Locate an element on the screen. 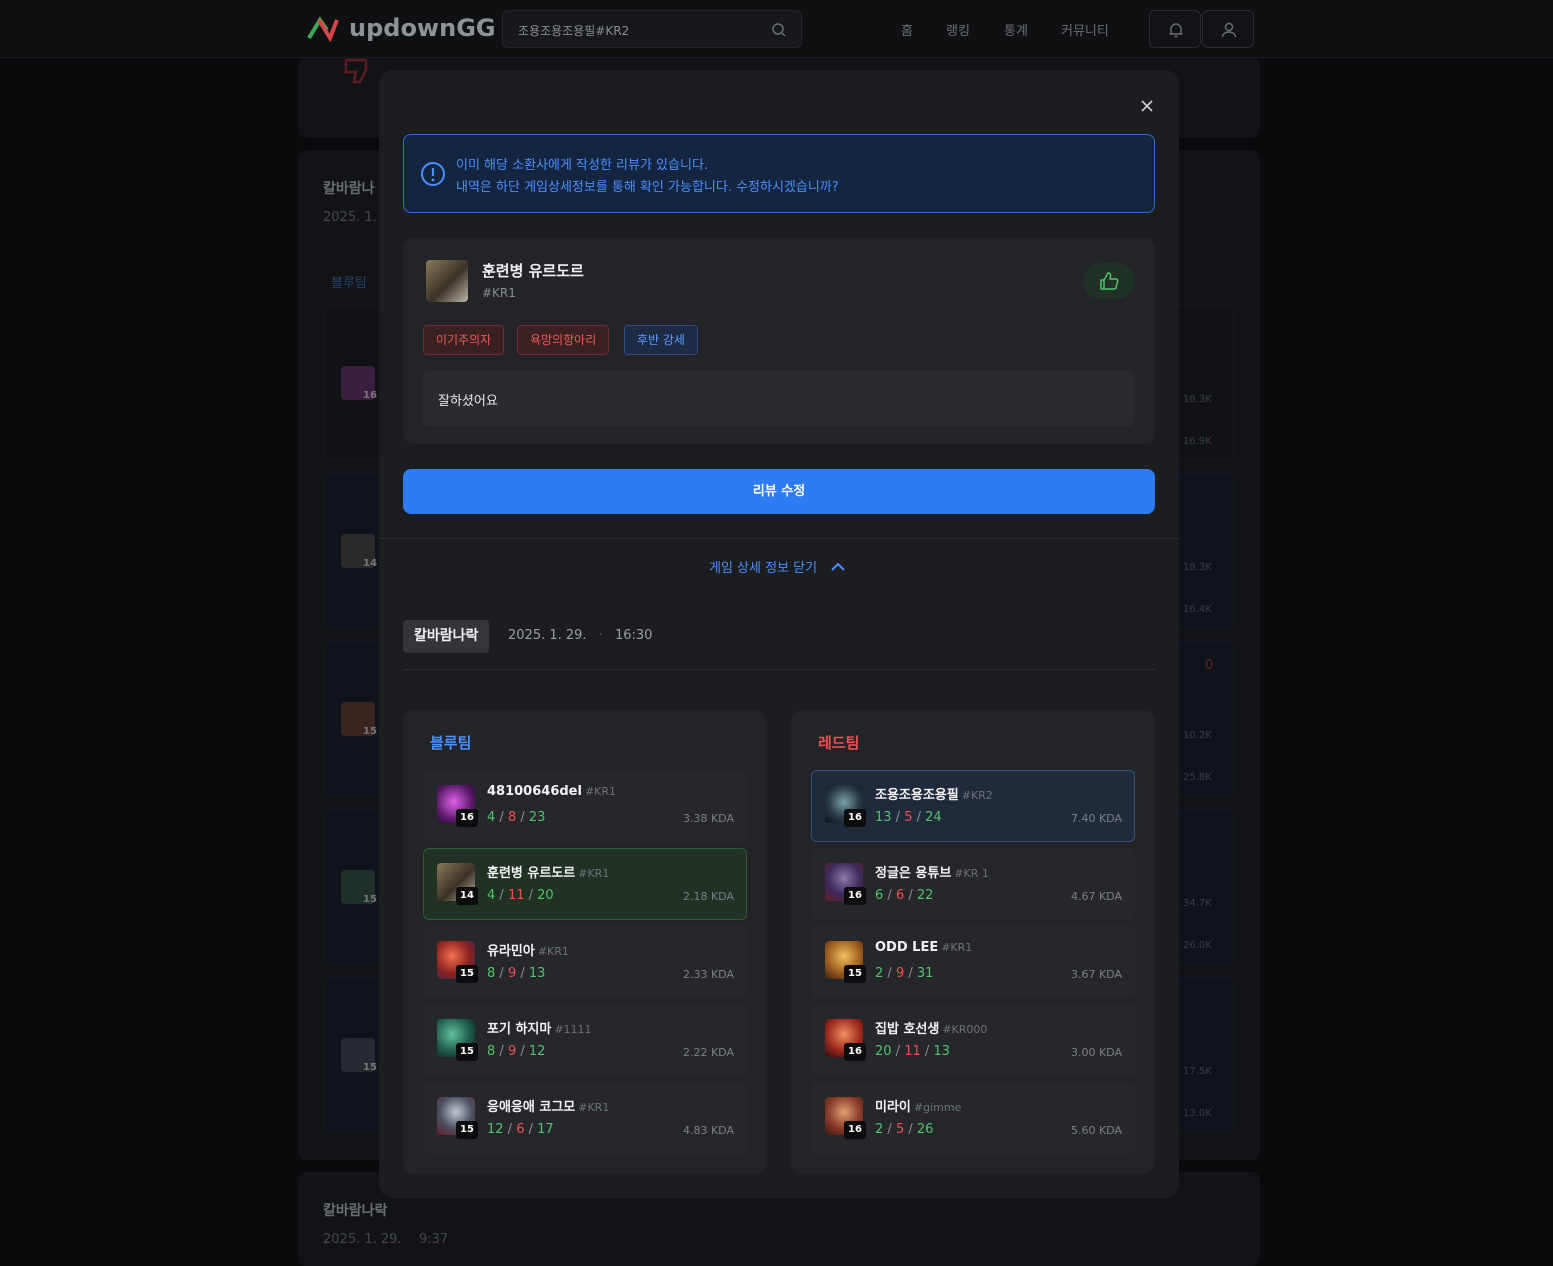 This screenshot has width=1553, height=1266. bell-icon is located at coordinates (1176, 30).